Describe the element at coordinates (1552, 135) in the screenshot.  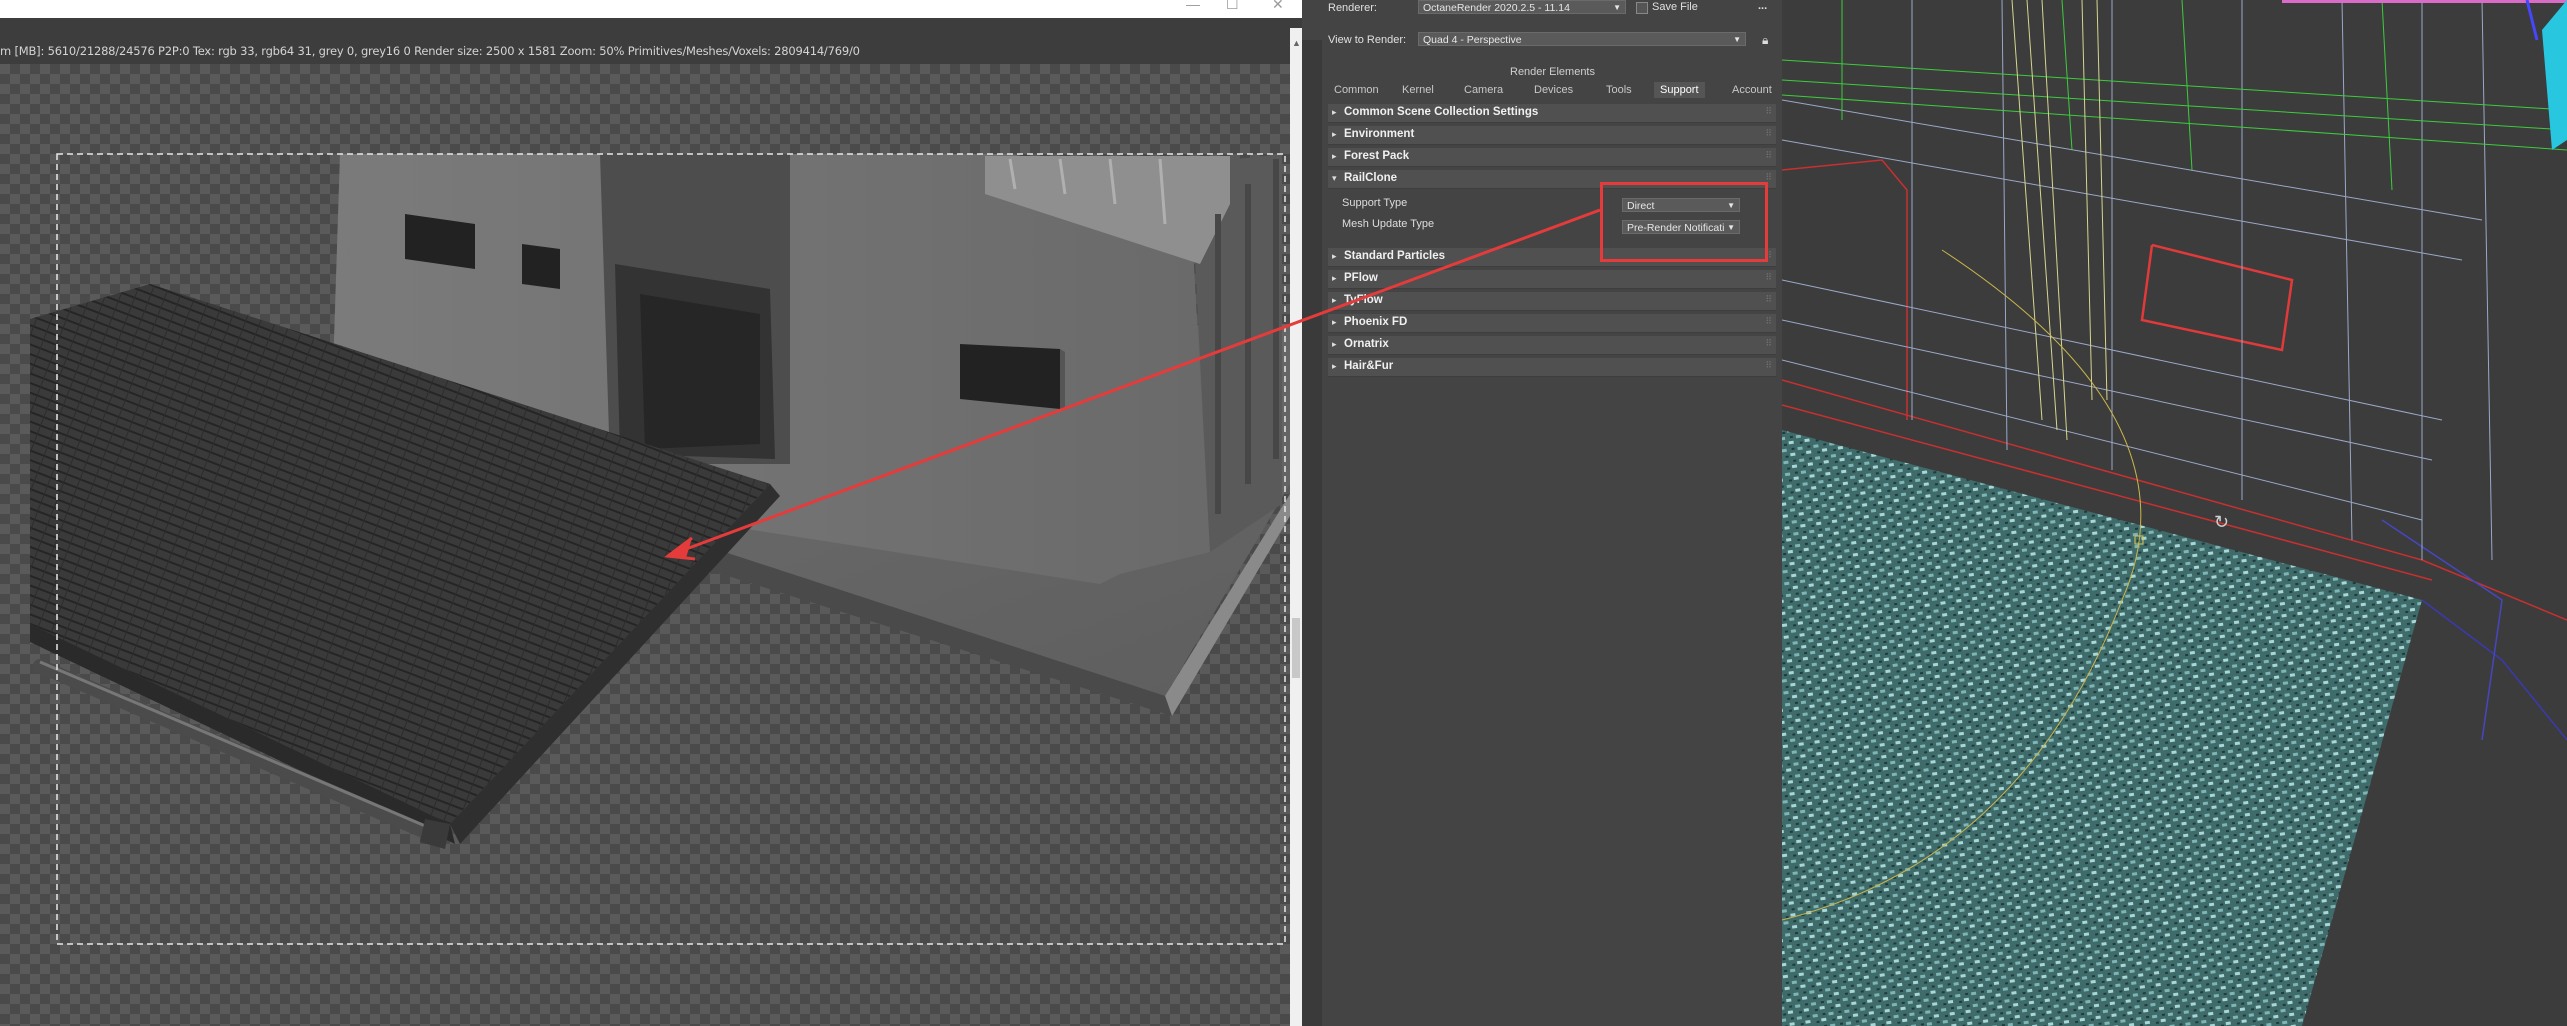
I see `rollout-environment: ▸ Environment ⠿` at that location.